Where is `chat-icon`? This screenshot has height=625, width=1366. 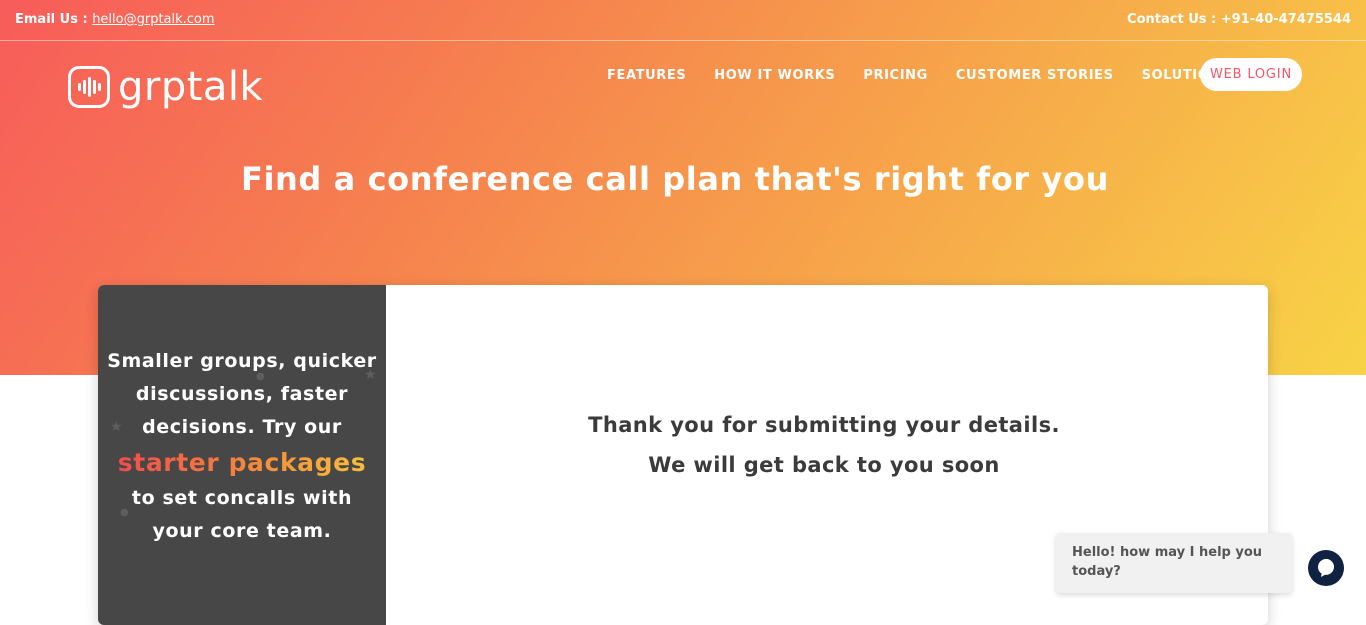 chat-icon is located at coordinates (1326, 567).